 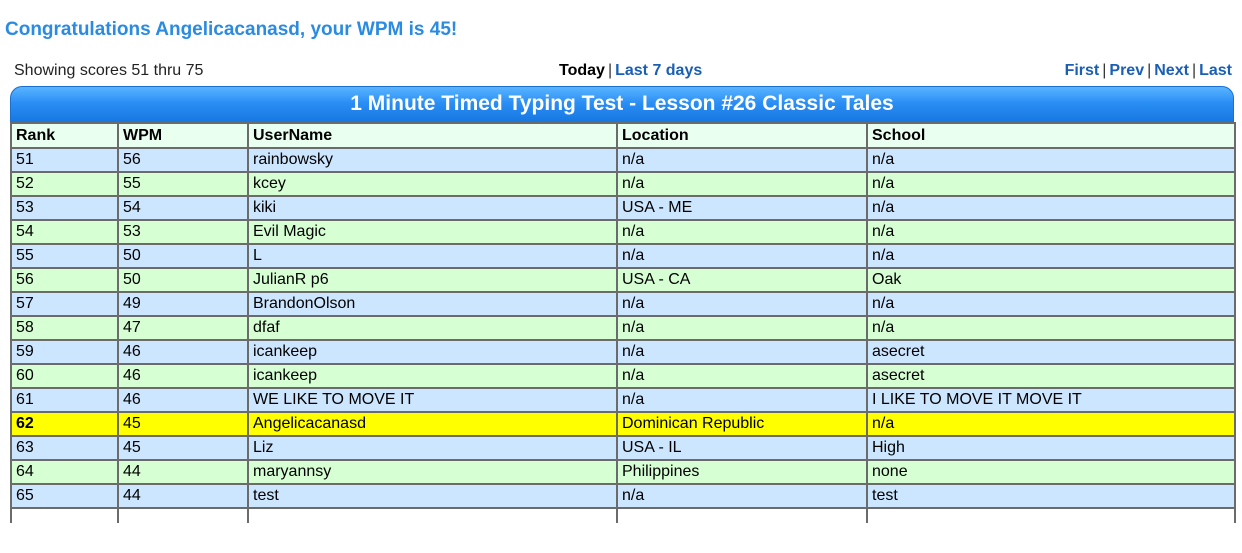 I want to click on rank-cell: 63, so click(x=64, y=448).